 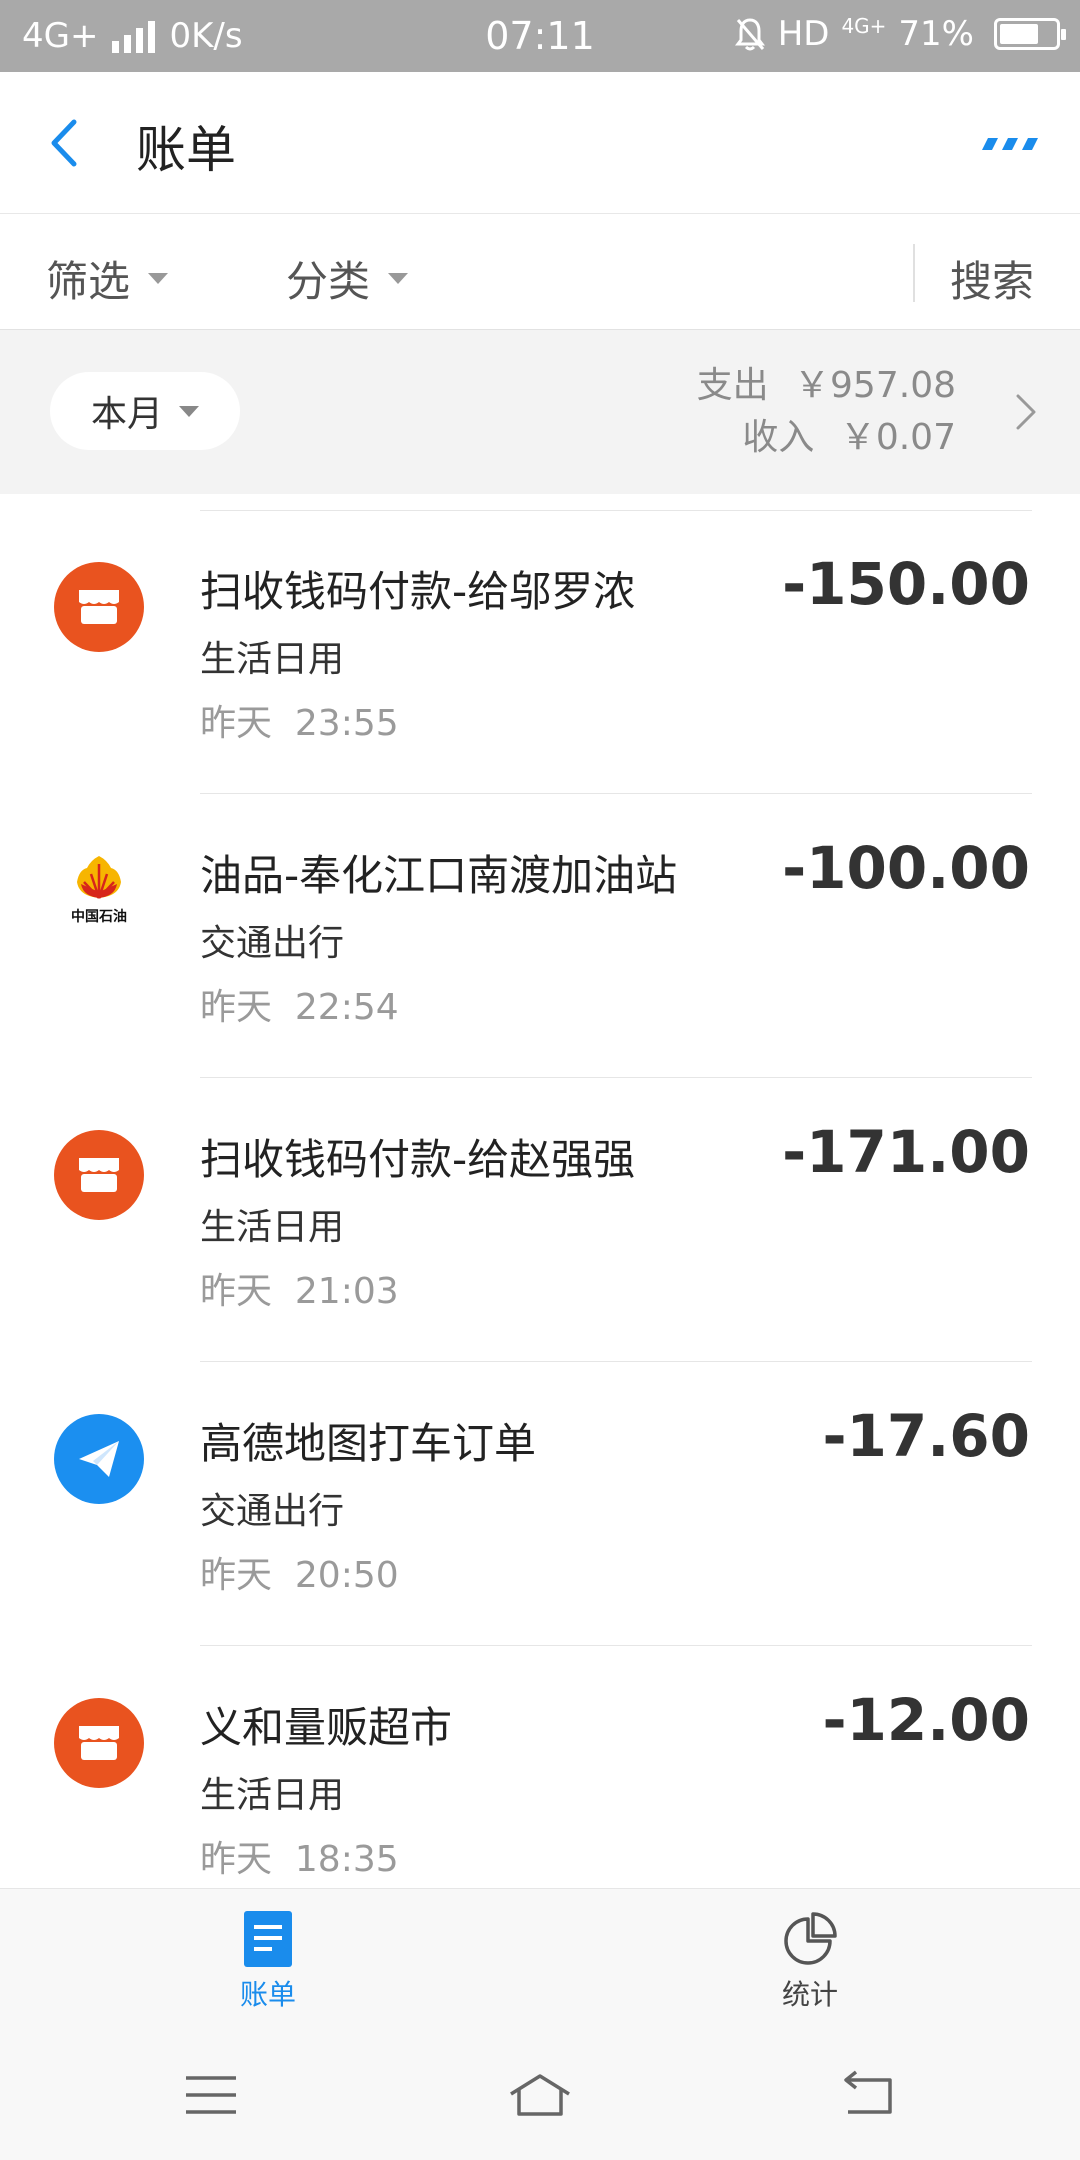 What do you see at coordinates (803, 34) in the screenshot?
I see `hd-indicator: HD` at bounding box center [803, 34].